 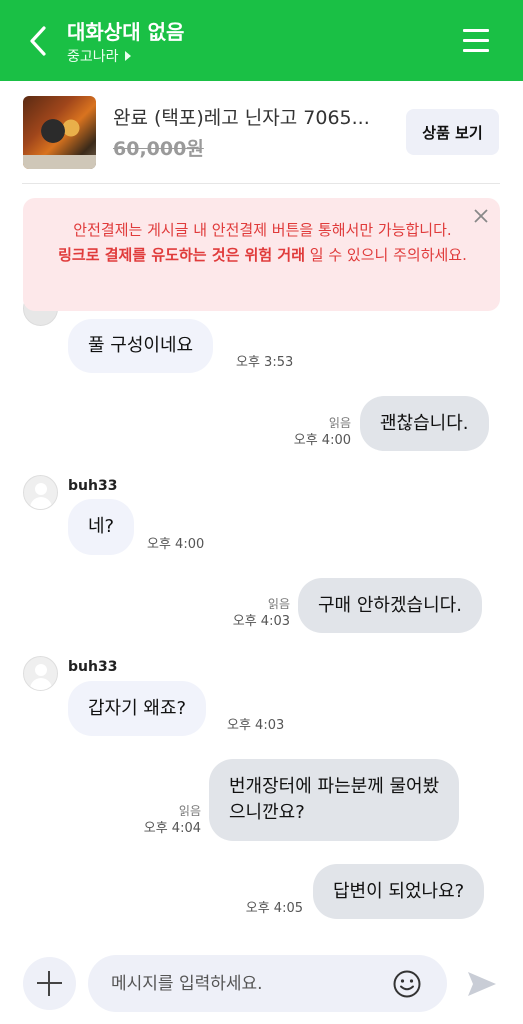 What do you see at coordinates (320, 432) in the screenshot?
I see `message-meta: 읽음 오후 4:00` at bounding box center [320, 432].